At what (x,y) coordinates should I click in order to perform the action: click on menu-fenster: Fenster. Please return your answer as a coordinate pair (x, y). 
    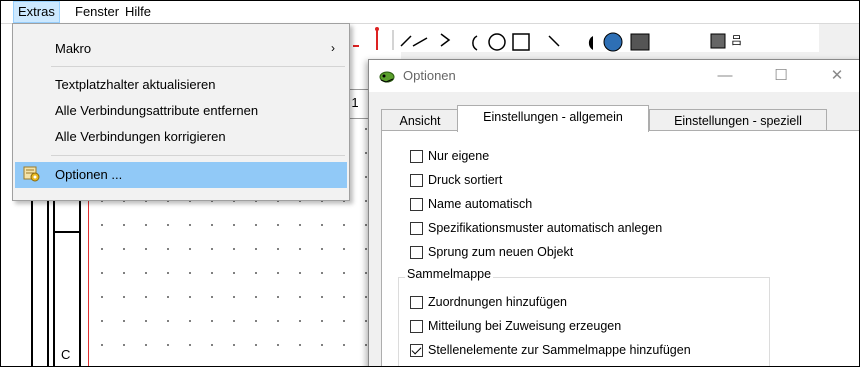
    Looking at the image, I should click on (97, 12).